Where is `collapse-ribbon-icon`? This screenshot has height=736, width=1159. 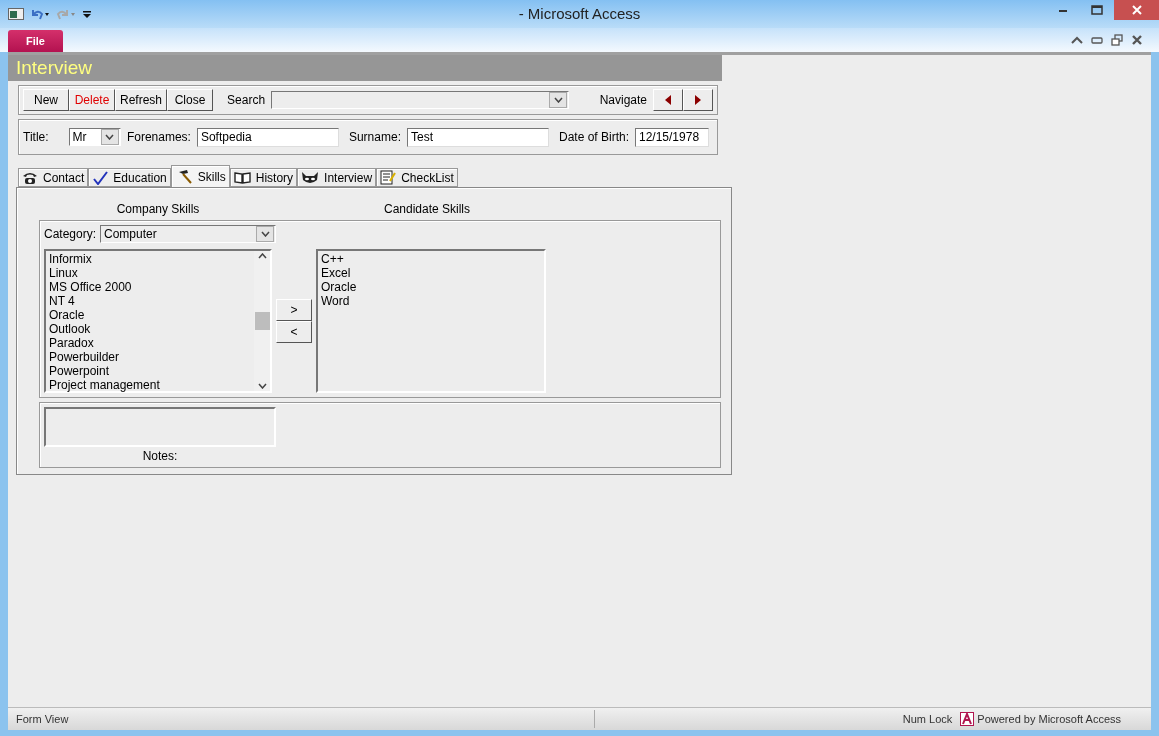 collapse-ribbon-icon is located at coordinates (1077, 40).